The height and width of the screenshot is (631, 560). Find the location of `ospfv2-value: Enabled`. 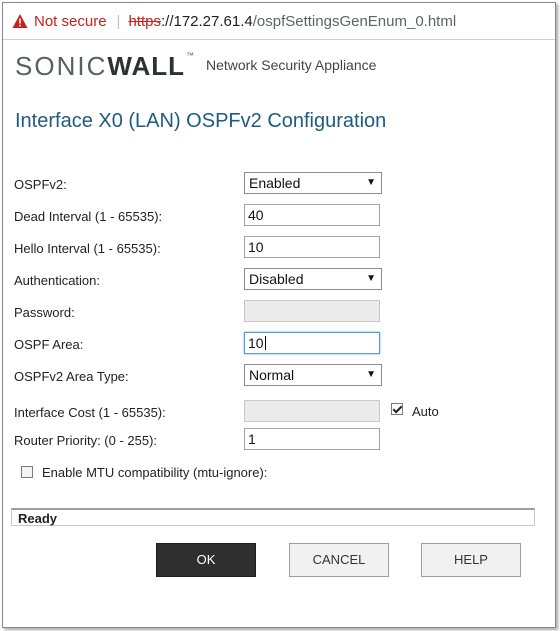

ospfv2-value: Enabled is located at coordinates (275, 183).